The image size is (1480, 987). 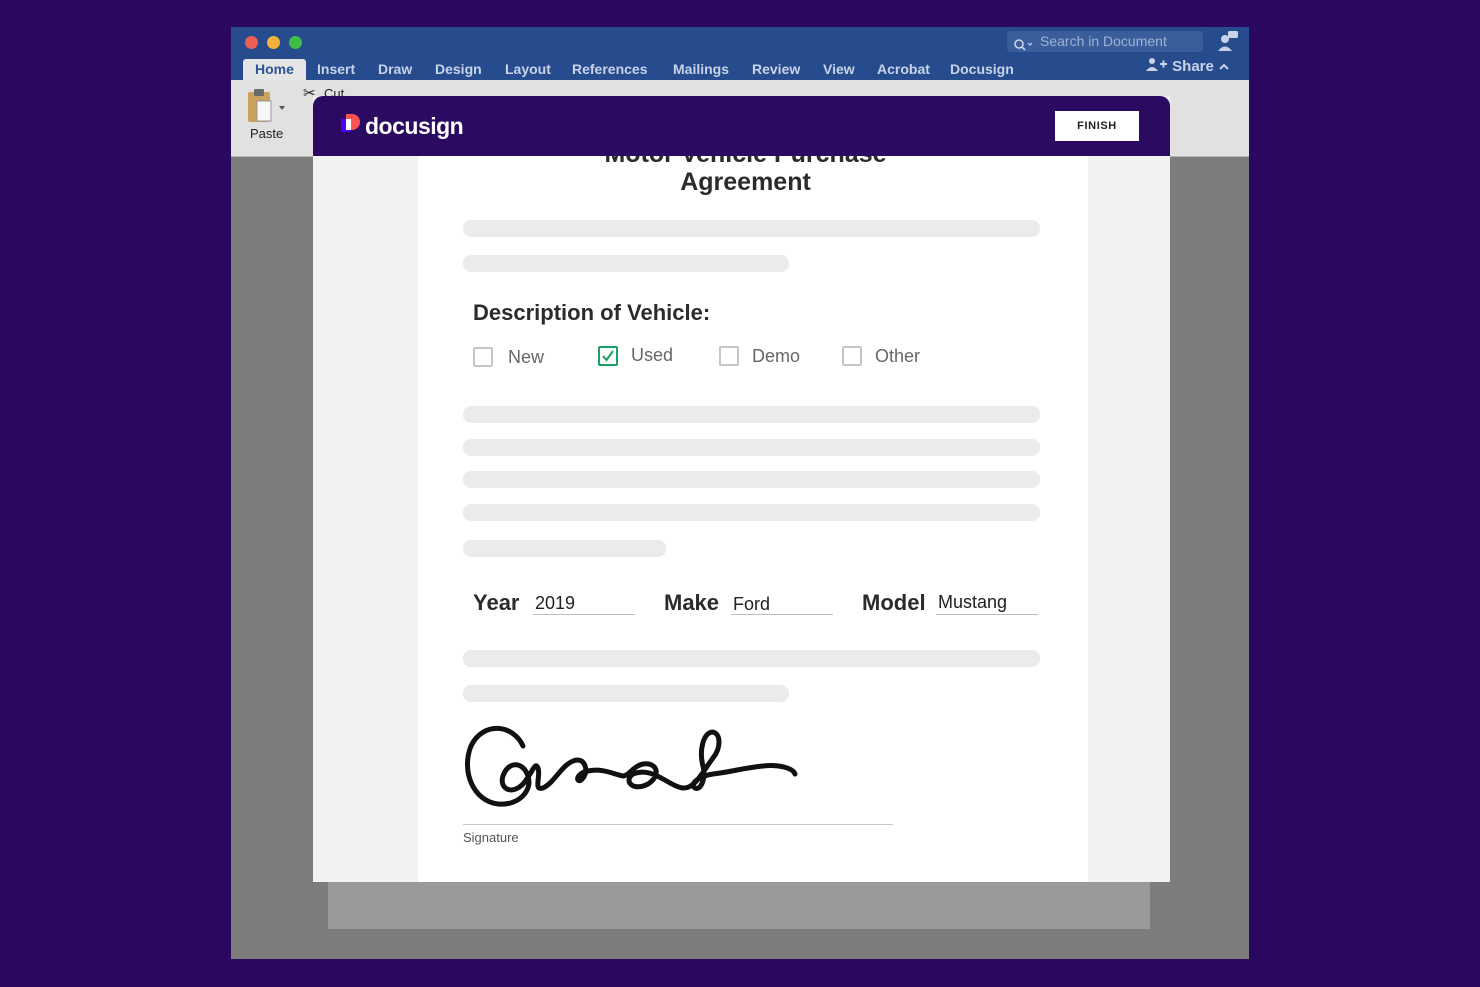 I want to click on year-label: Year, so click(x=496, y=602).